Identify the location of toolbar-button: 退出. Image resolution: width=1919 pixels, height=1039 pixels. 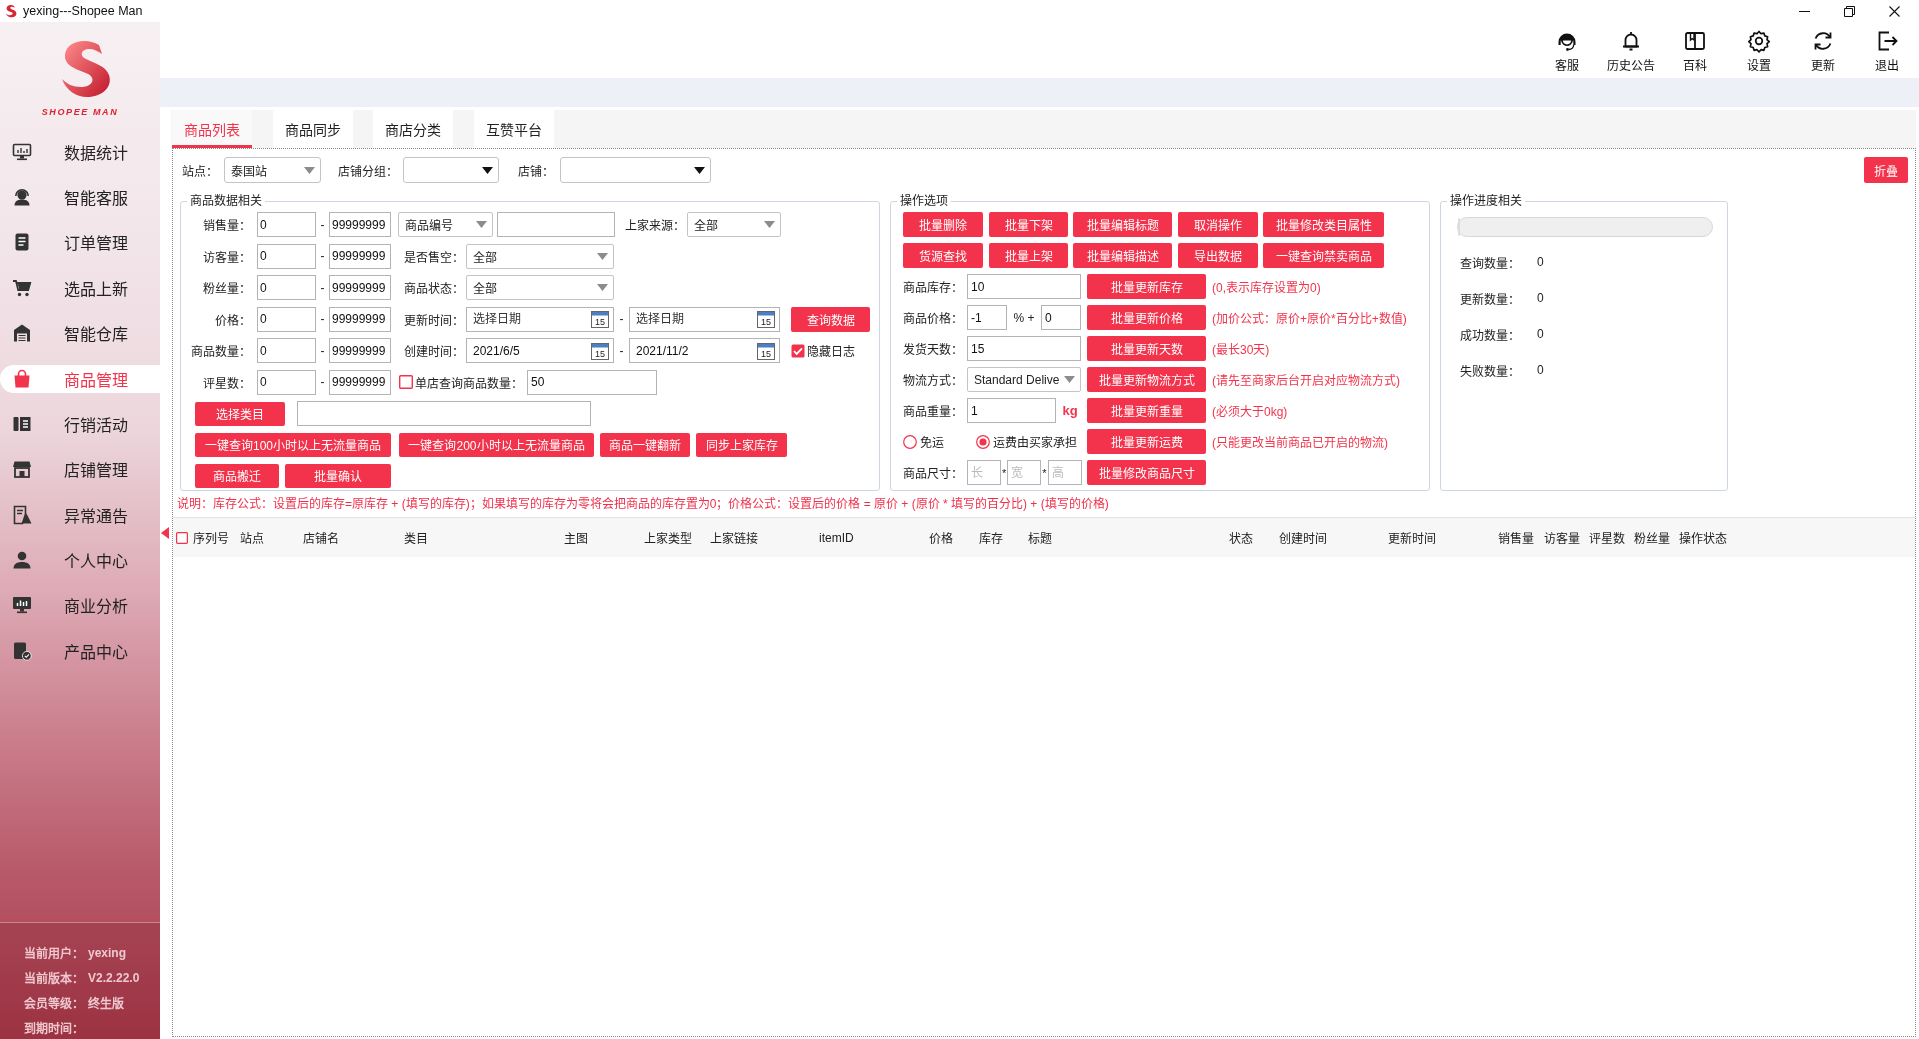
(1887, 49).